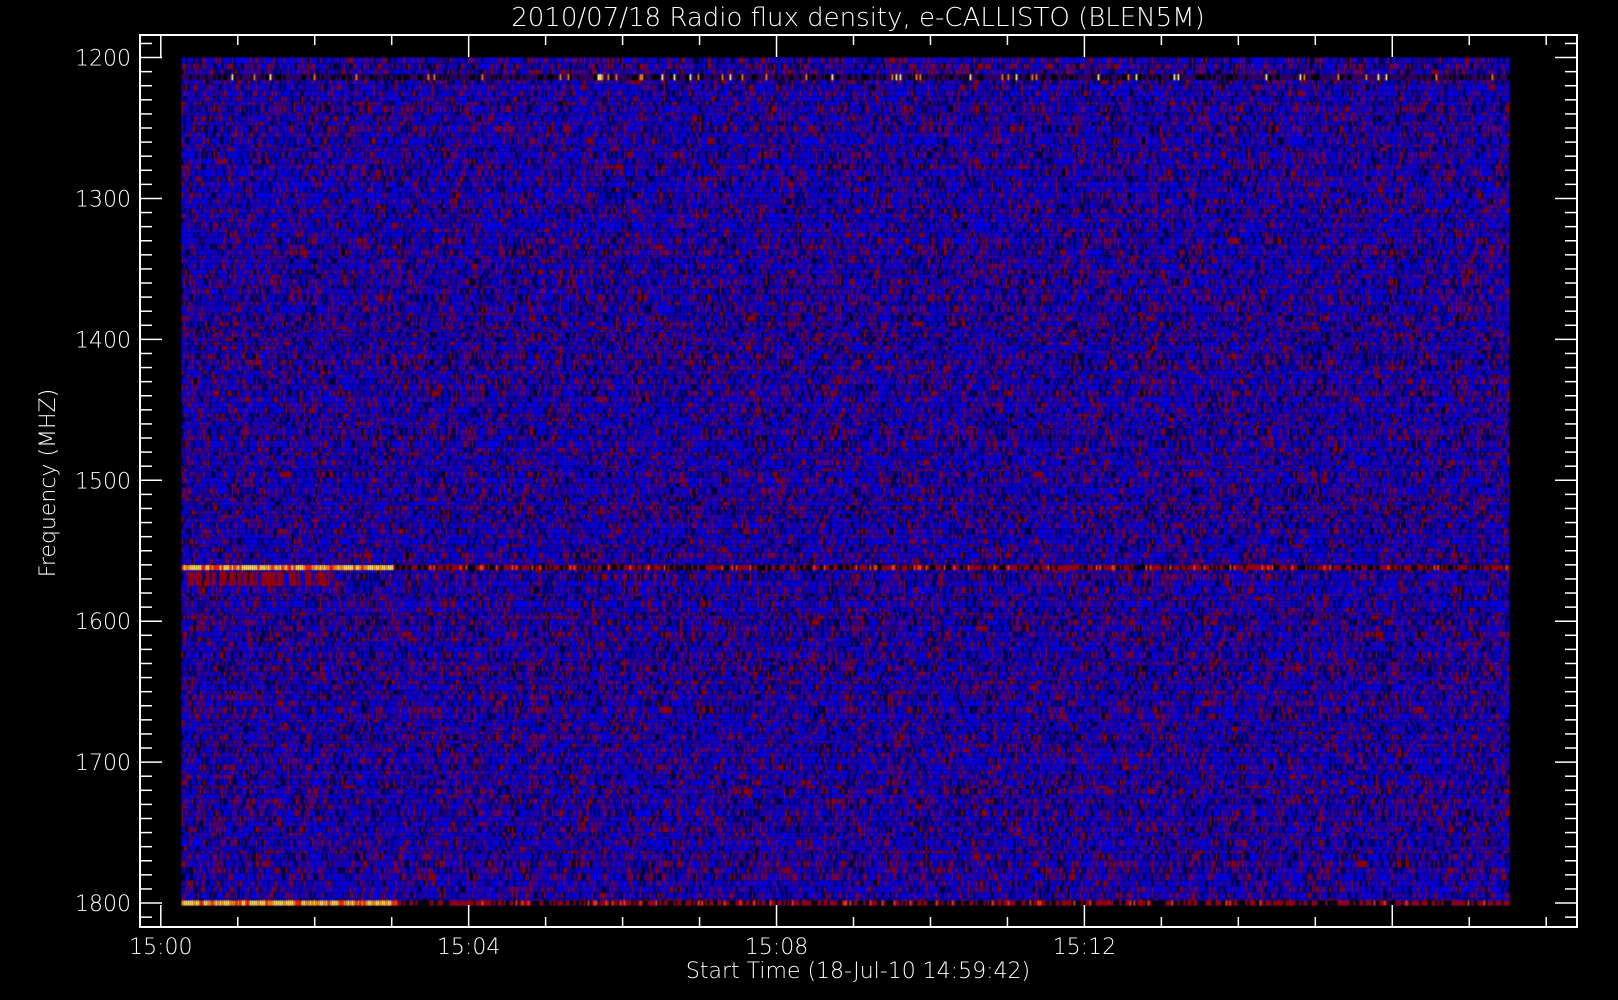 The image size is (1618, 1000). I want to click on y-axis-label: Frequency (MHZ), so click(48, 483).